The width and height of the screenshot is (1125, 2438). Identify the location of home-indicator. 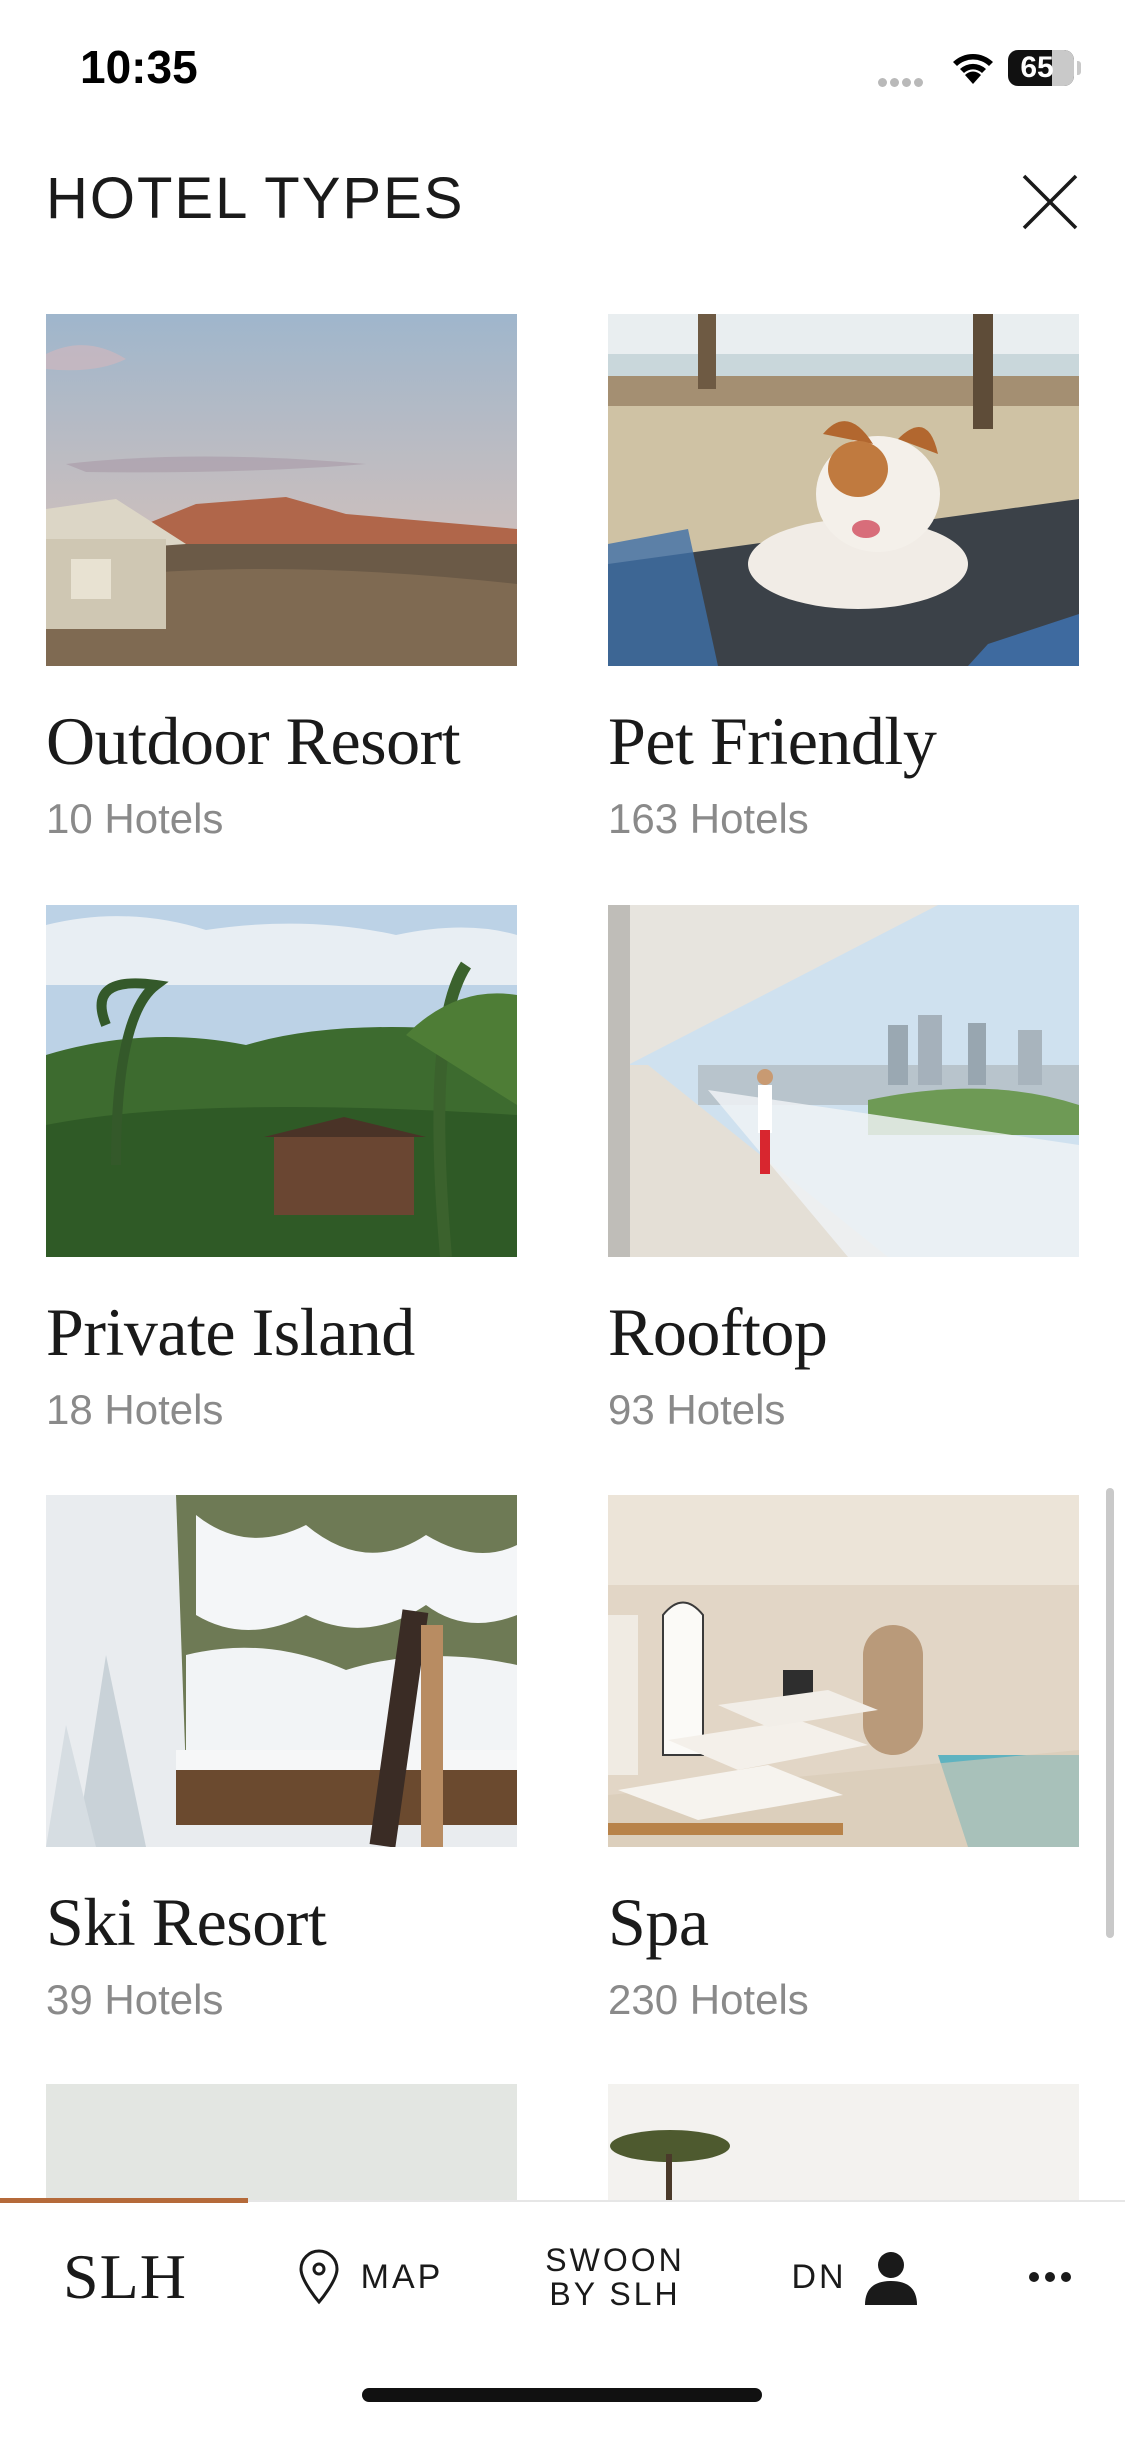
(562, 2395).